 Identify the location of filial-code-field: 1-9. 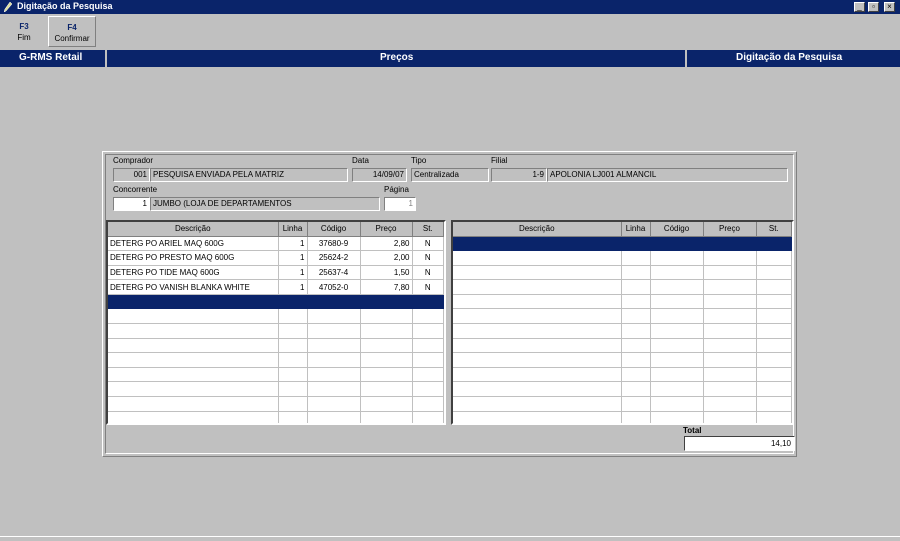
(519, 175).